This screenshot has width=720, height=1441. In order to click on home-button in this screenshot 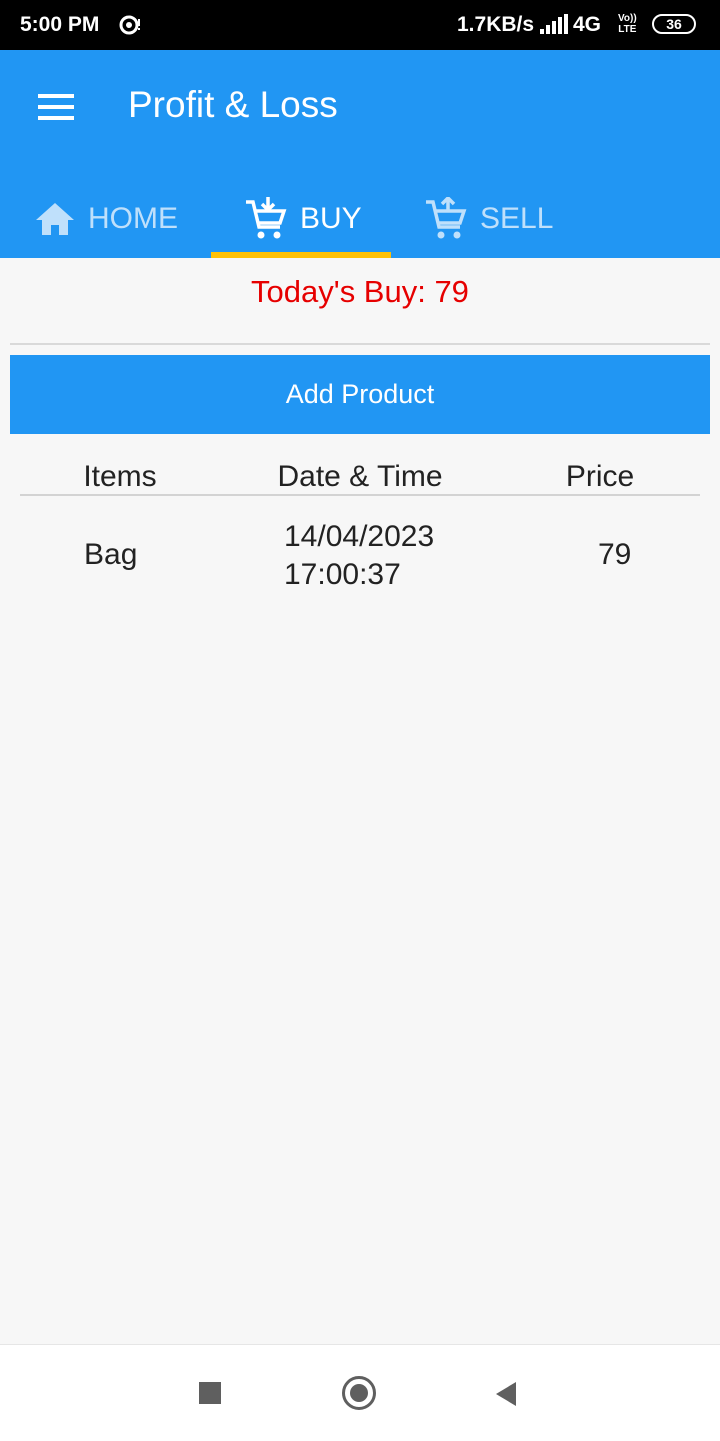, I will do `click(359, 1393)`.